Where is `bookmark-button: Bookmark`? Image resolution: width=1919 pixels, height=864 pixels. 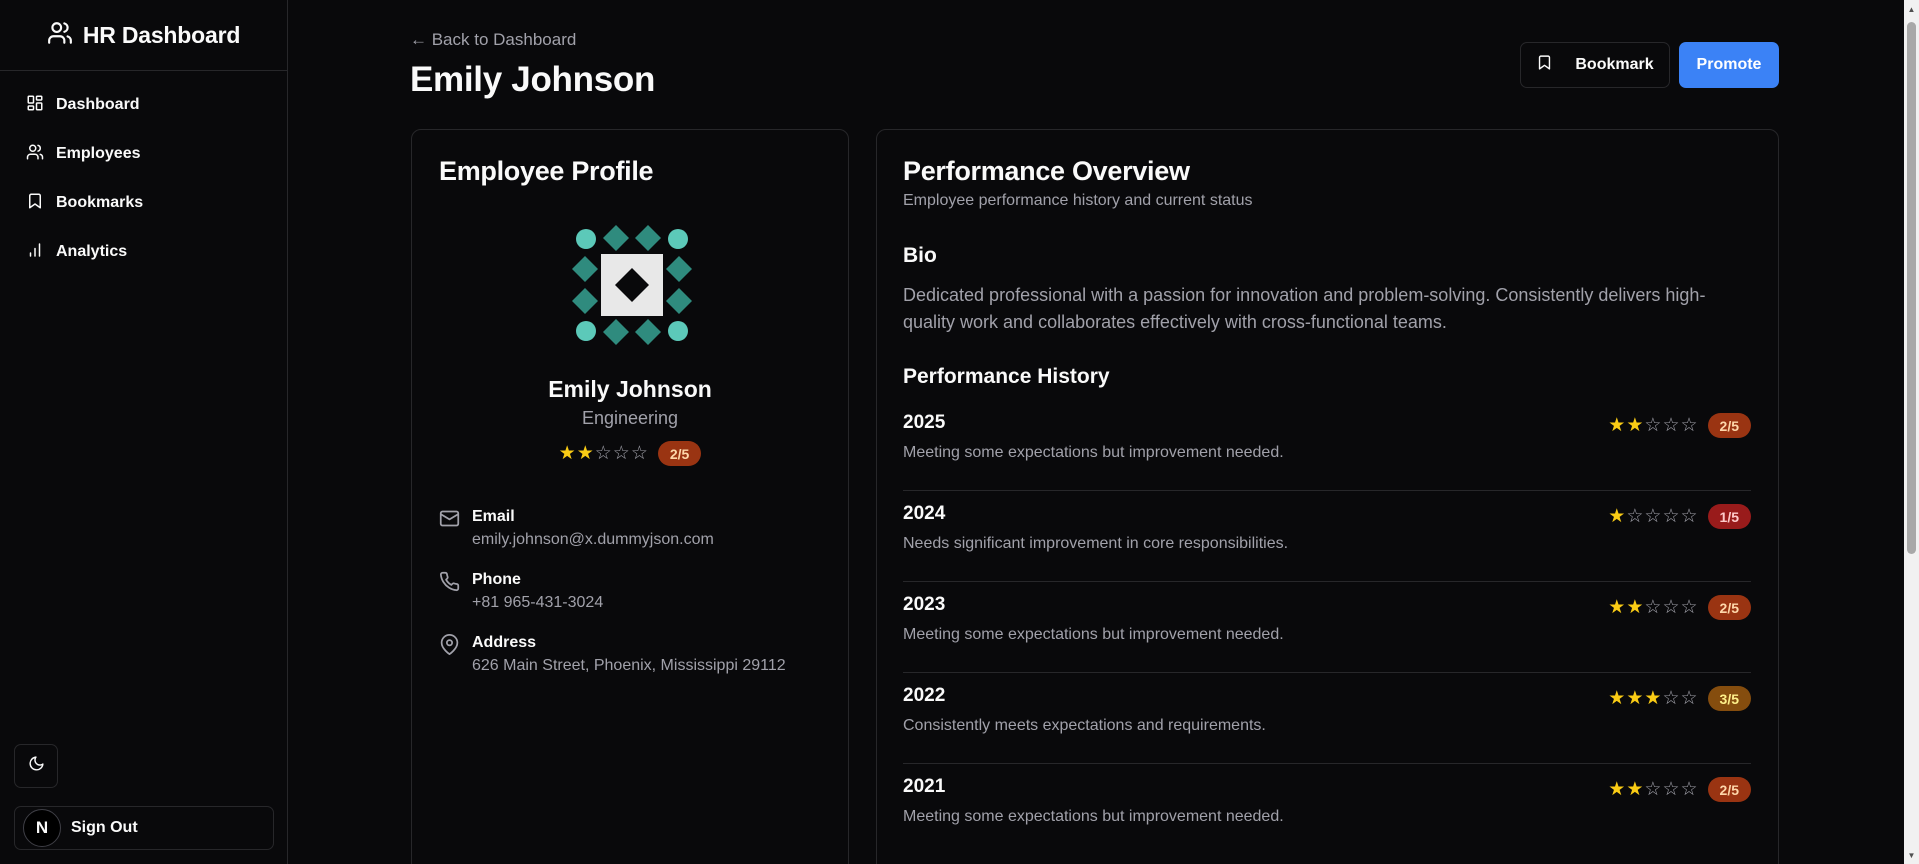 bookmark-button: Bookmark is located at coordinates (1595, 65).